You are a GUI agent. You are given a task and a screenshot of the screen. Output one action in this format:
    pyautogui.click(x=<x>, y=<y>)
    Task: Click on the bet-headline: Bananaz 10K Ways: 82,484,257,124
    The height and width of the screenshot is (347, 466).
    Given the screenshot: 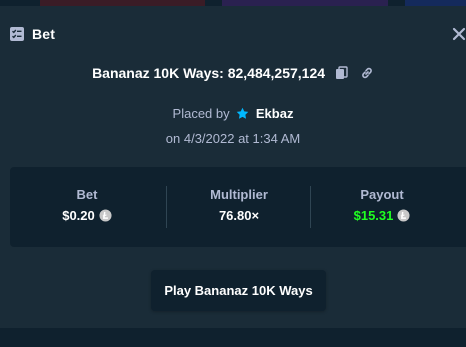 What is the action you would take?
    pyautogui.click(x=233, y=74)
    